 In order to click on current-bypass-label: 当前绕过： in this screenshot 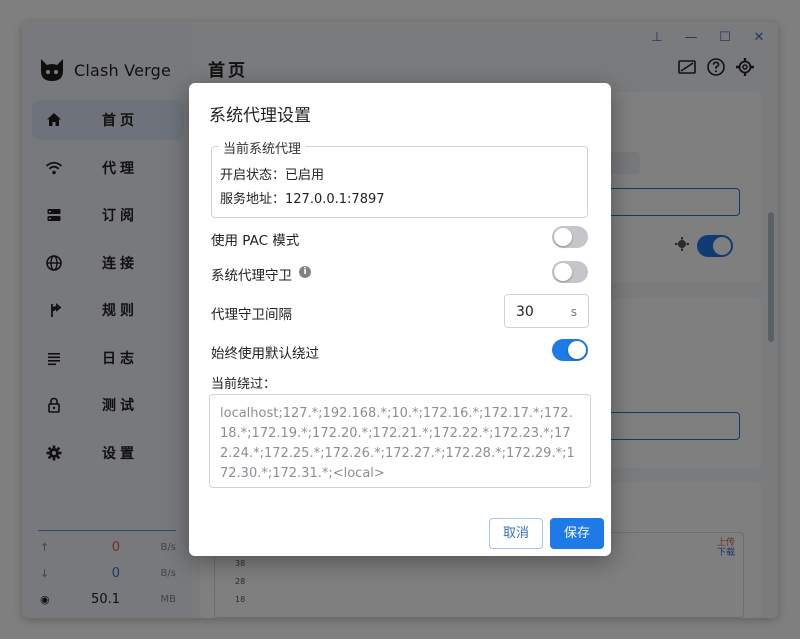, I will do `click(244, 384)`.